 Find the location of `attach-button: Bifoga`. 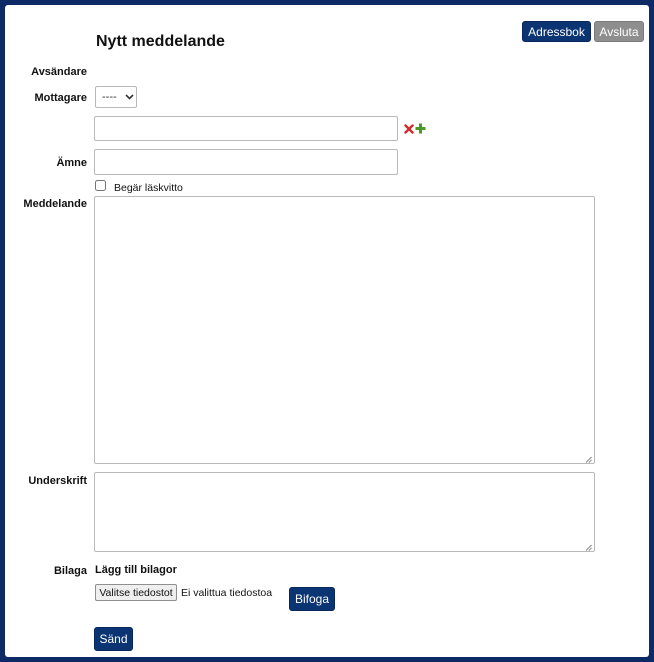

attach-button: Bifoga is located at coordinates (312, 599).